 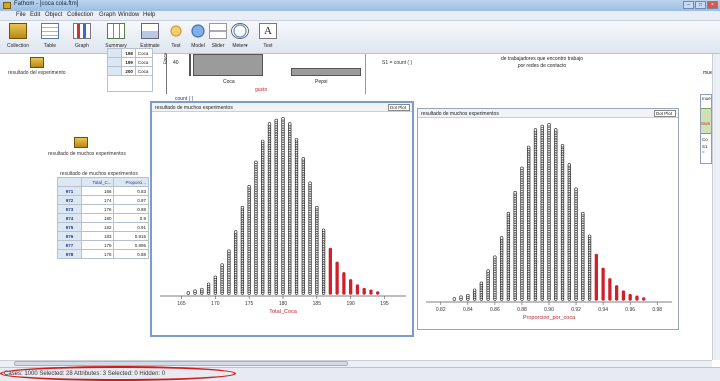 I want to click on tool-graph: Graph, so click(x=82, y=38).